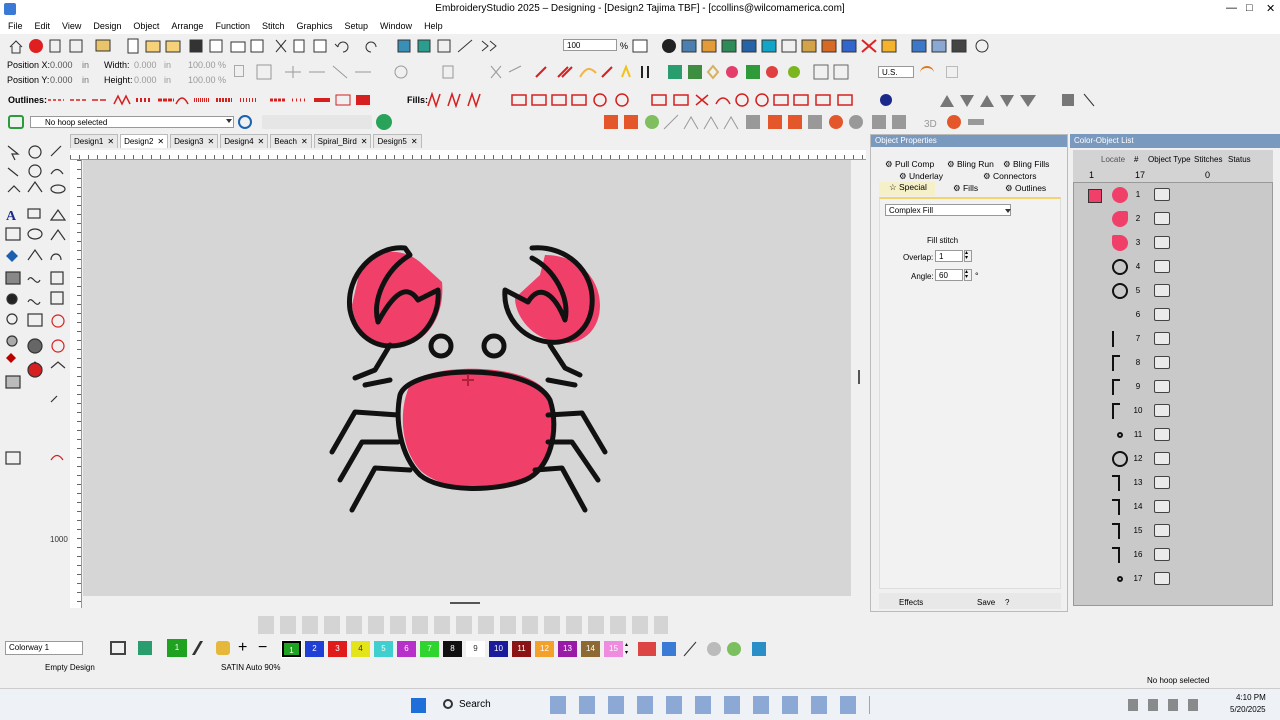 The image size is (1280, 720). Describe the element at coordinates (986, 602) in the screenshot. I see `save-button: Save` at that location.